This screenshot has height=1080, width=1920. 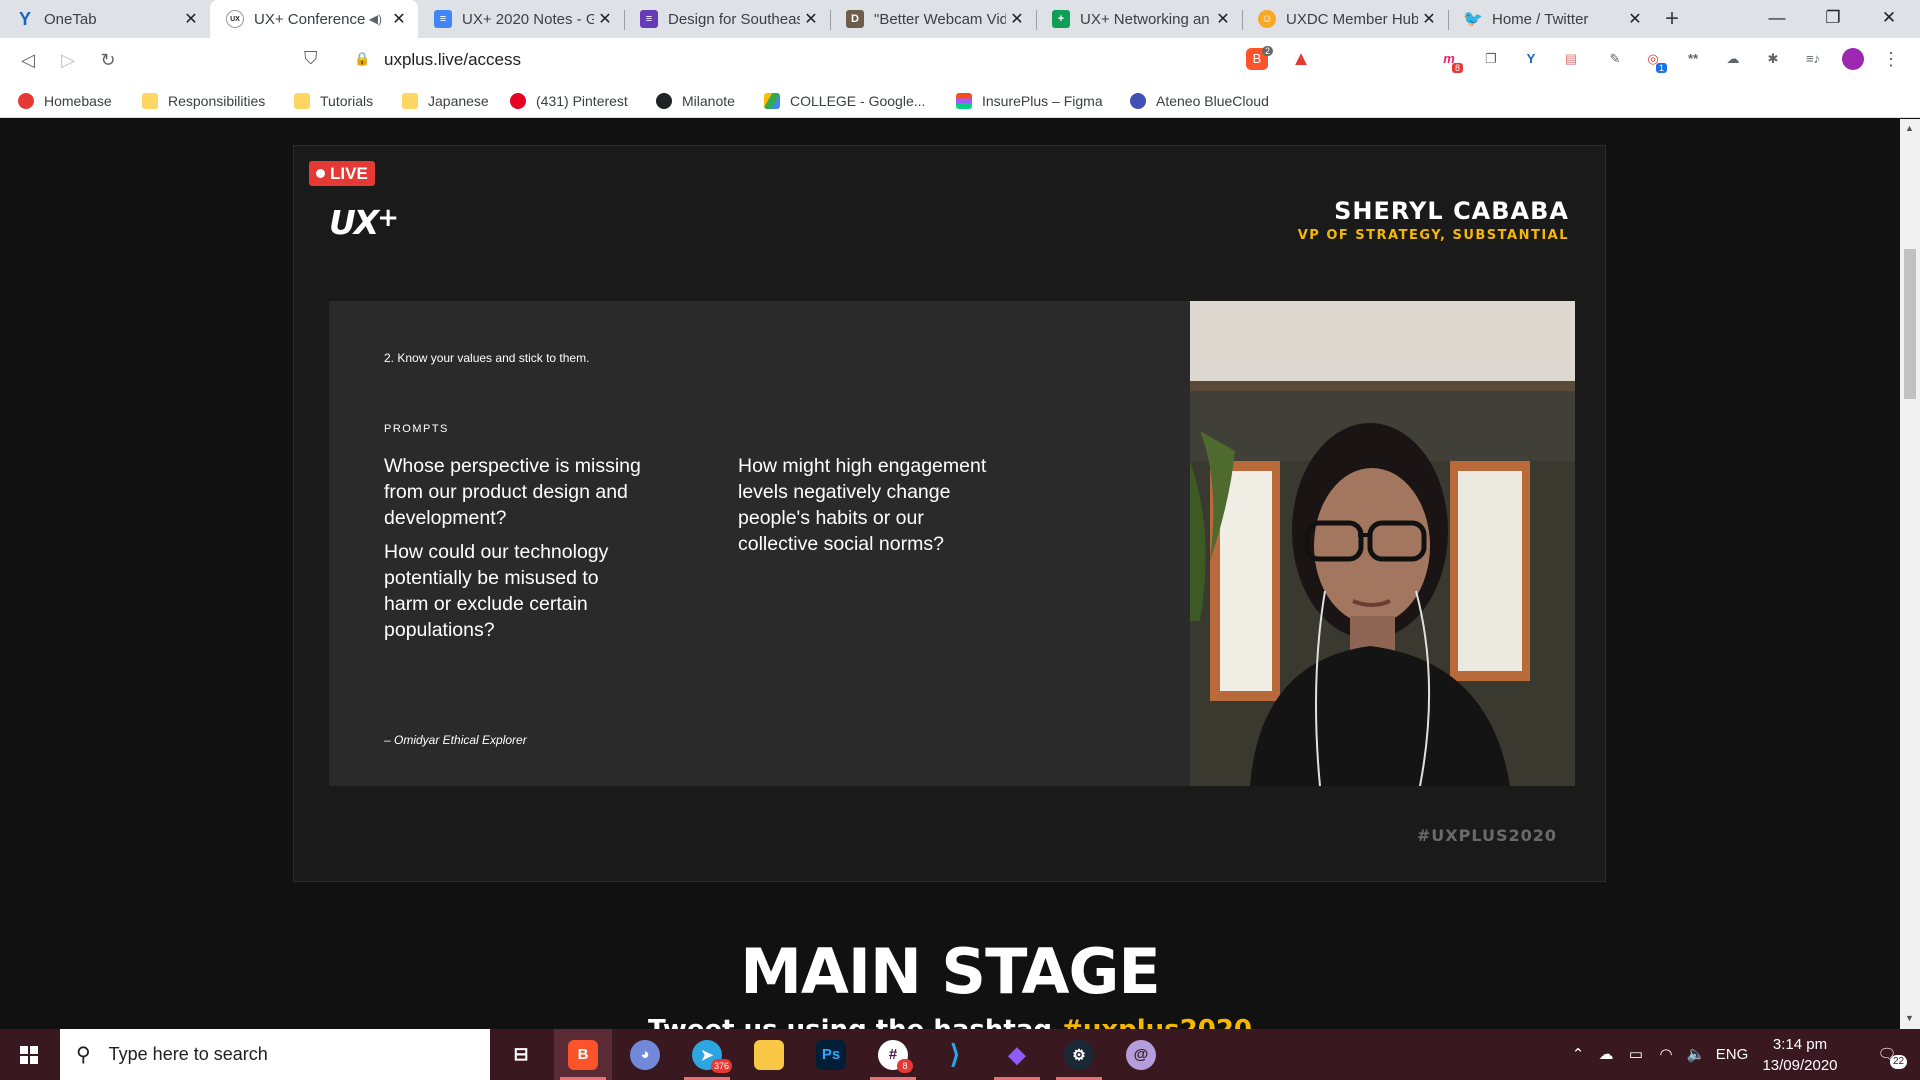 What do you see at coordinates (1777, 19) in the screenshot?
I see `minimize-button: —` at bounding box center [1777, 19].